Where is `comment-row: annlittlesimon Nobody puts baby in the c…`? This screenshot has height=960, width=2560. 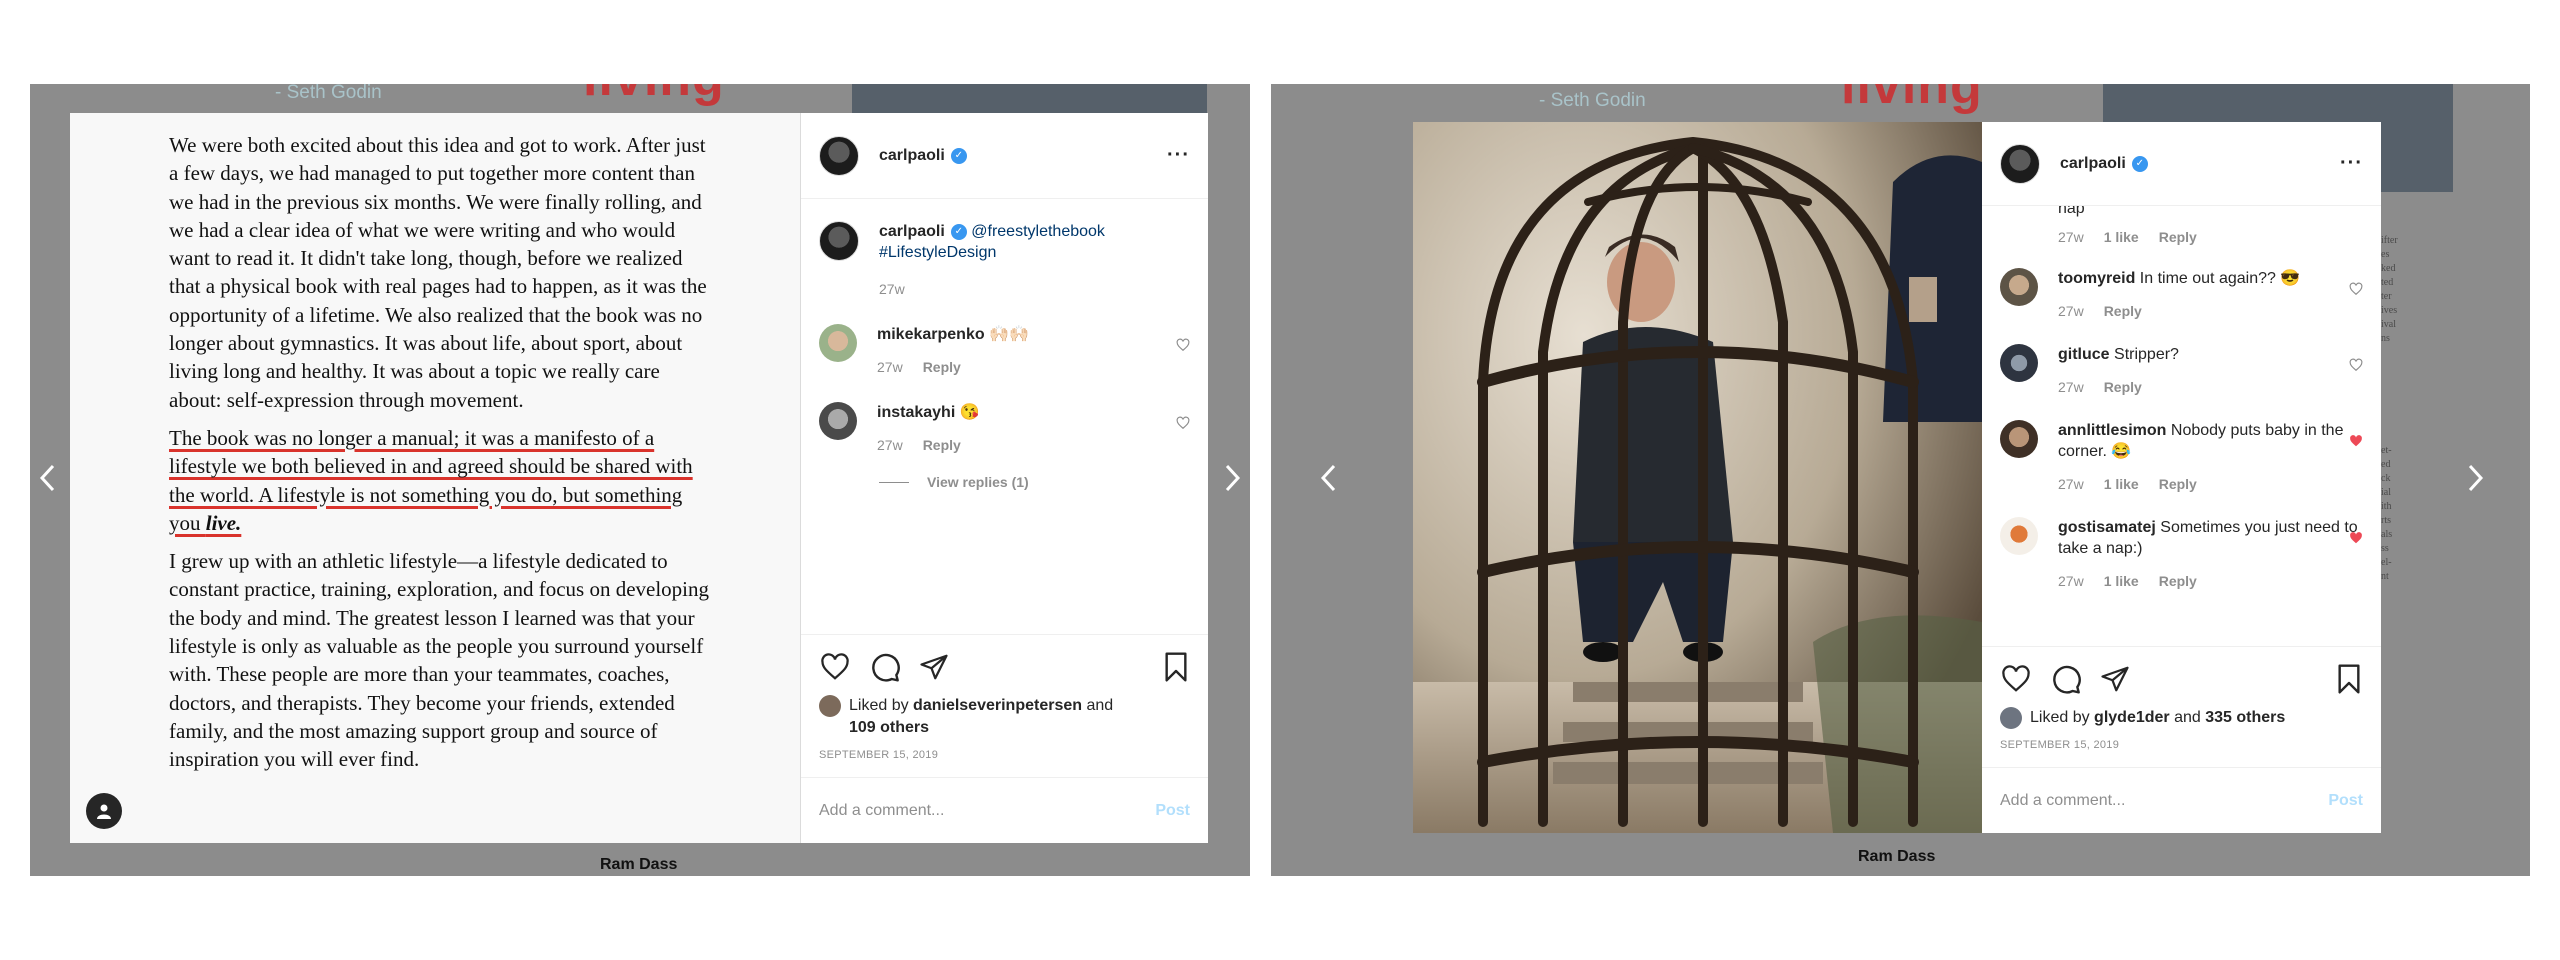
comment-row: annlittlesimon Nobody puts baby in the c… is located at coordinates (2181, 457).